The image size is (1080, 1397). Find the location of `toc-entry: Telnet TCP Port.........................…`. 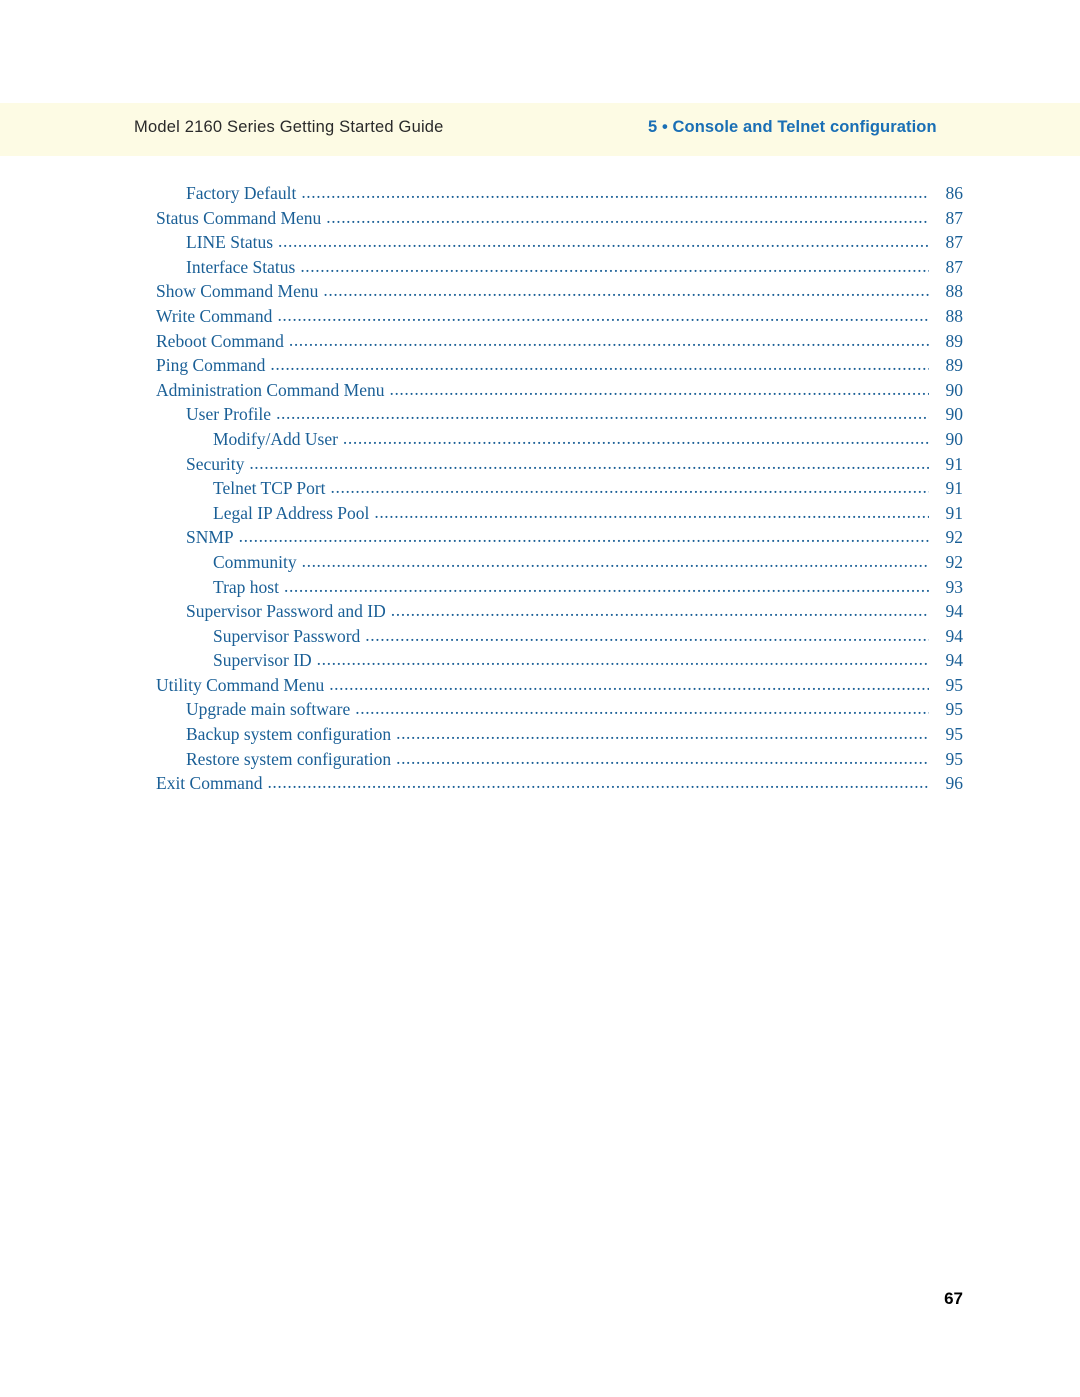

toc-entry: Telnet TCP Port.........................… is located at coordinates (540, 490).